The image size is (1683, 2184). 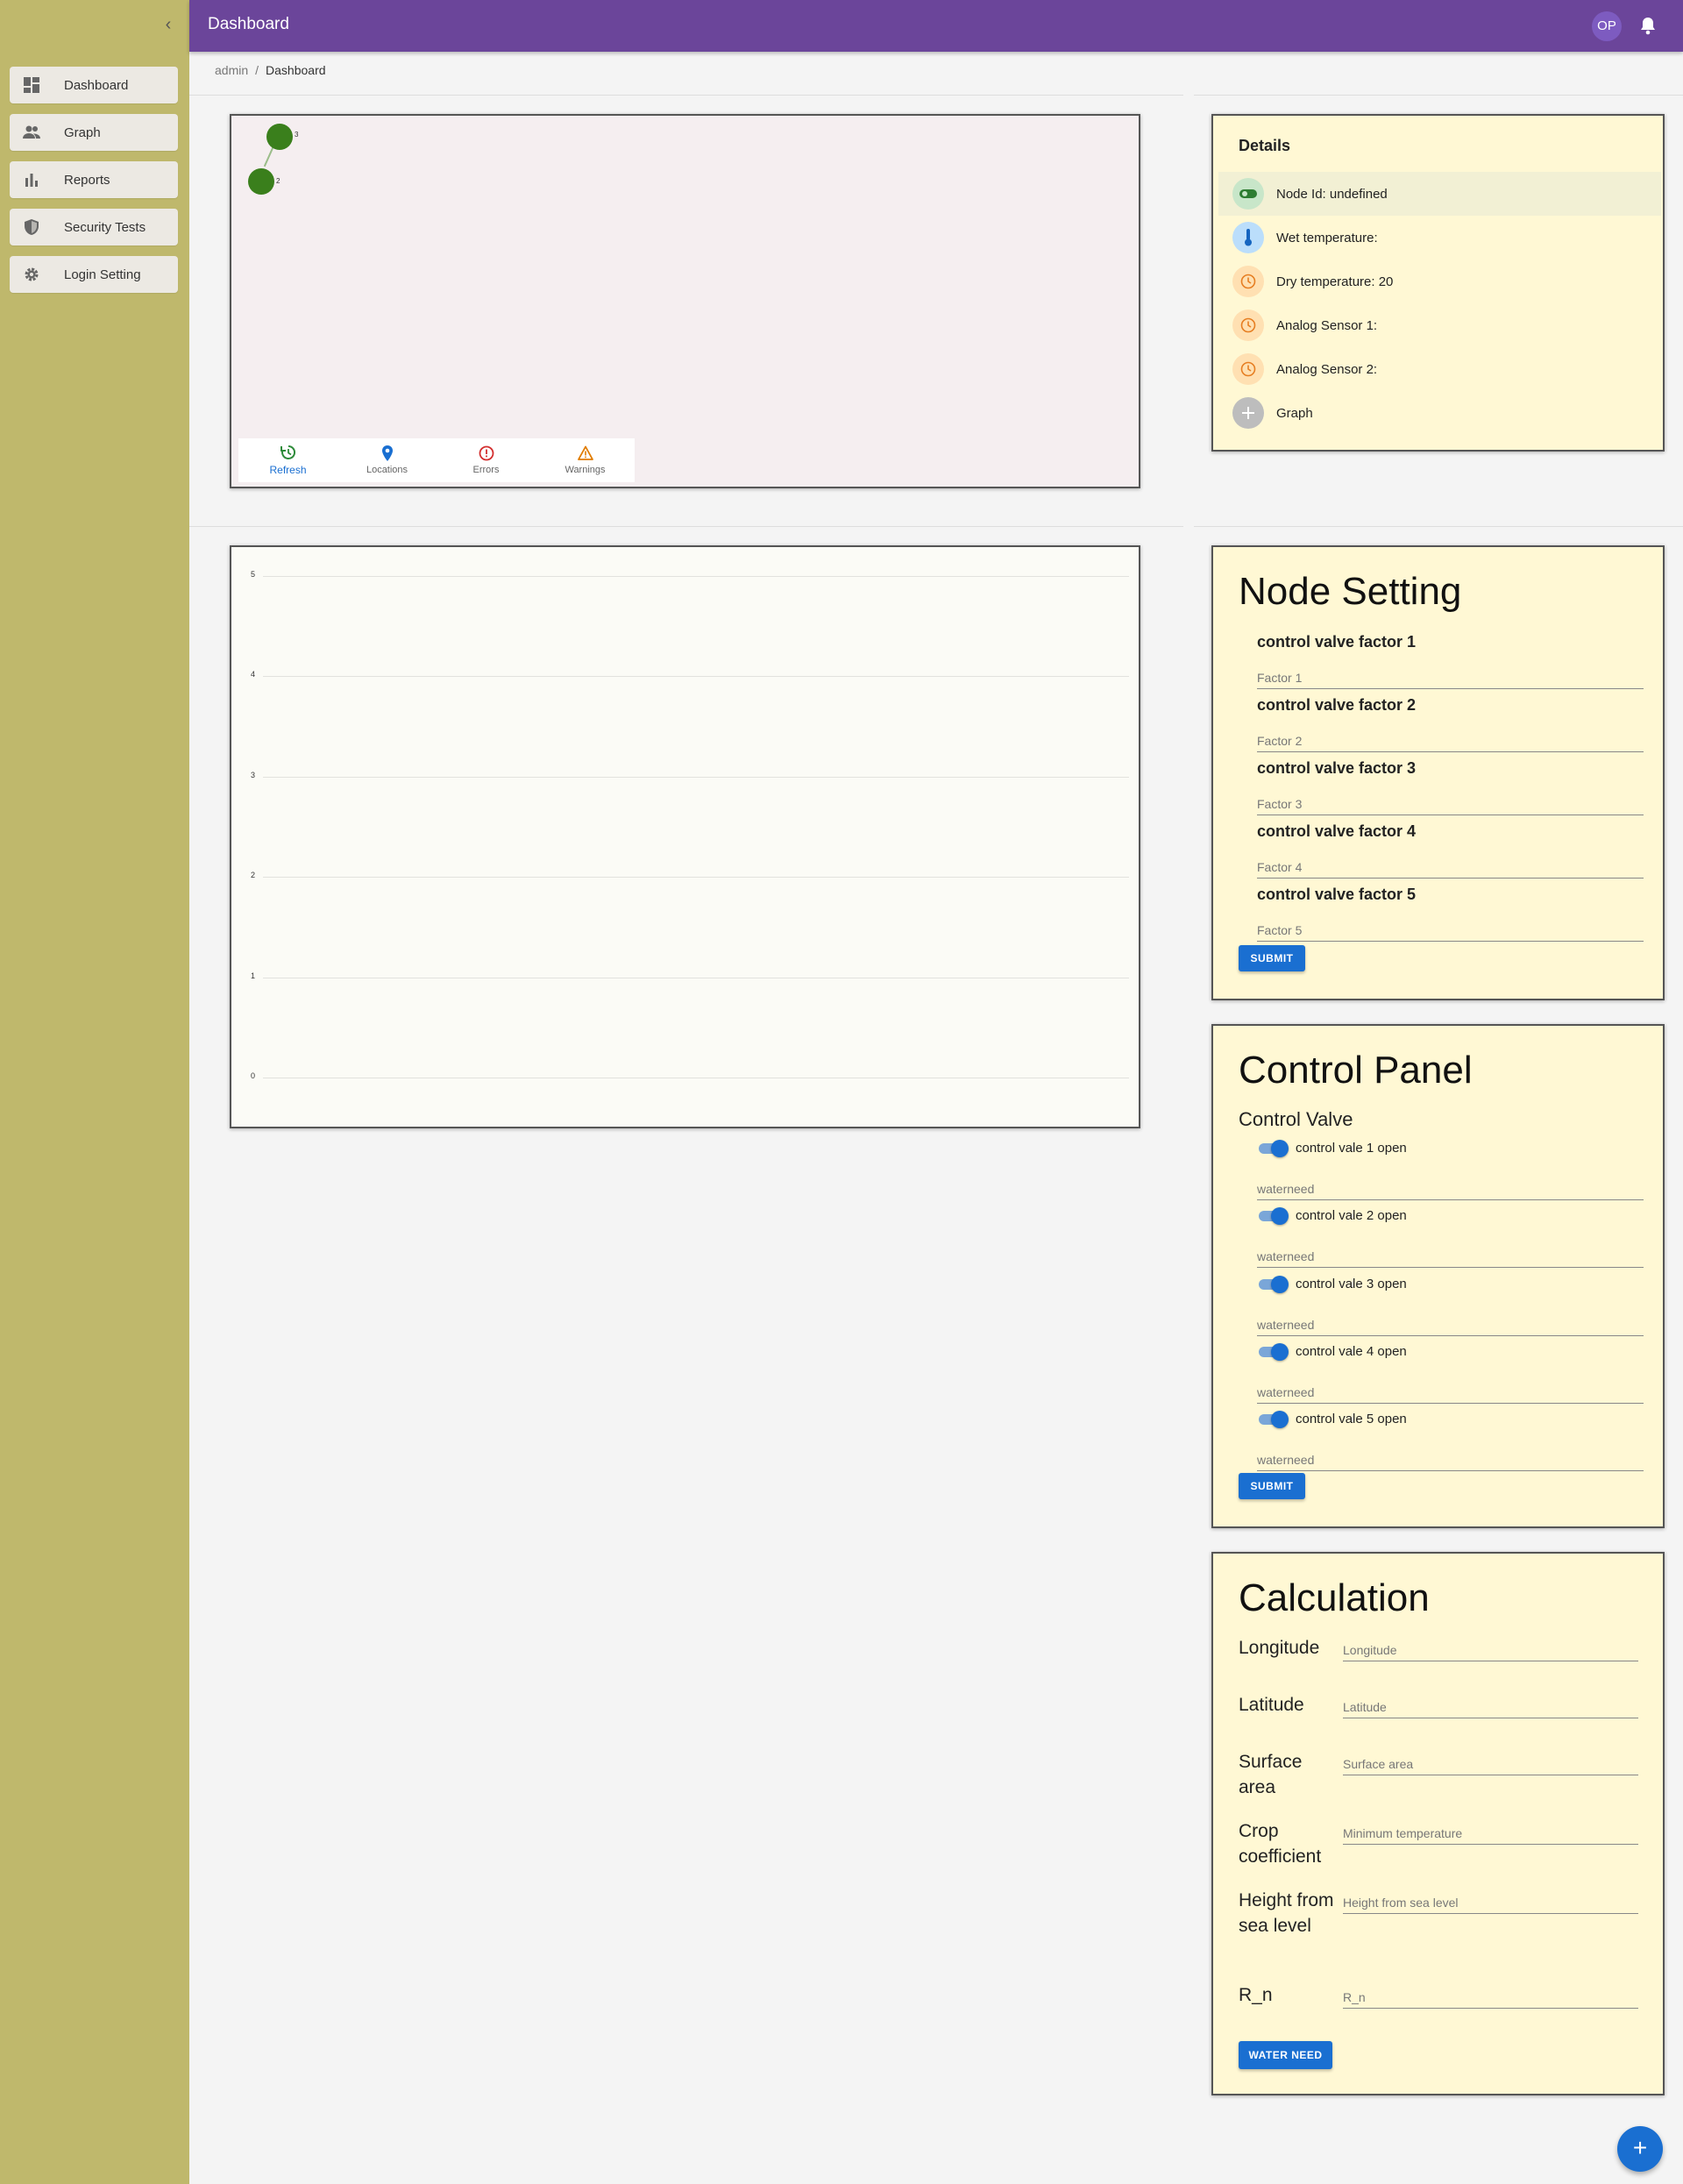 What do you see at coordinates (1439, 413) in the screenshot?
I see `detail-row-graph: Graph` at bounding box center [1439, 413].